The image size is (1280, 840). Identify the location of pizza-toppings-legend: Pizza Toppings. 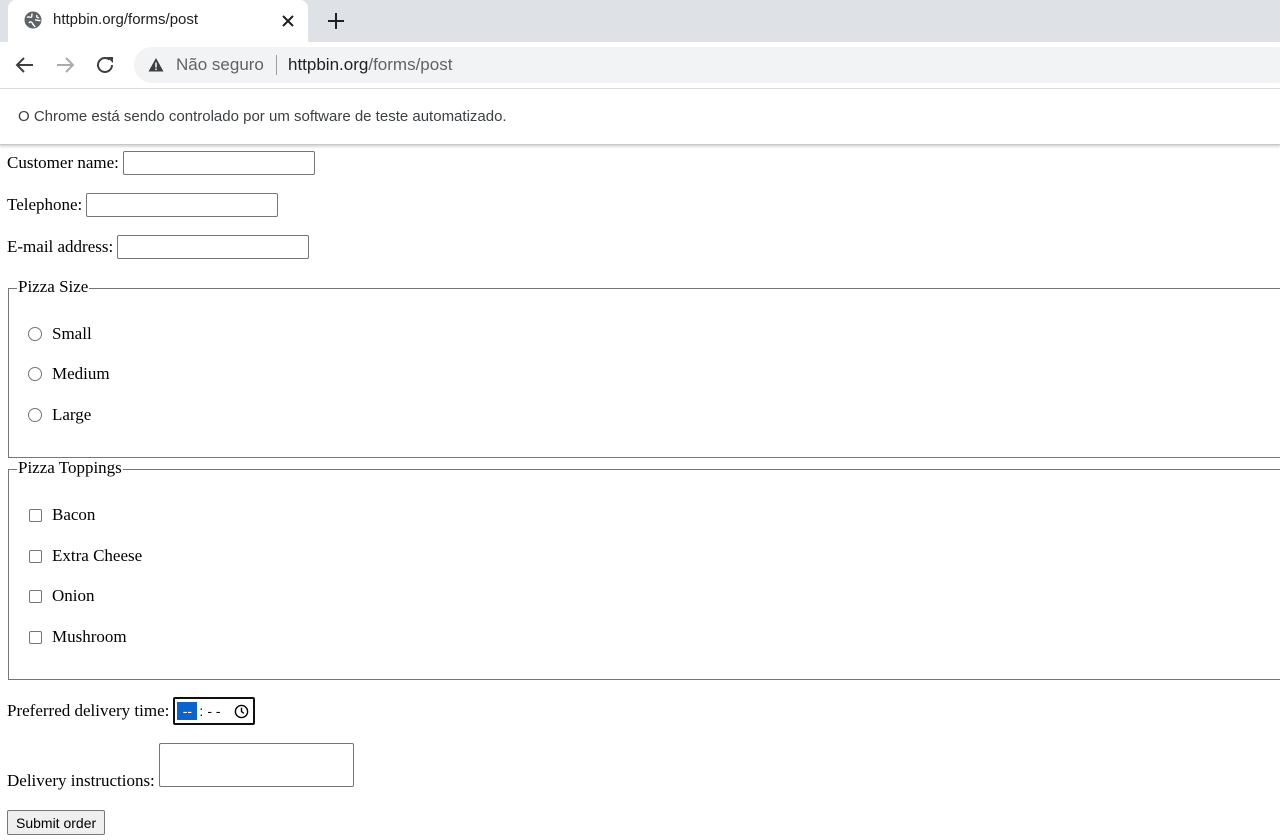
(70, 468).